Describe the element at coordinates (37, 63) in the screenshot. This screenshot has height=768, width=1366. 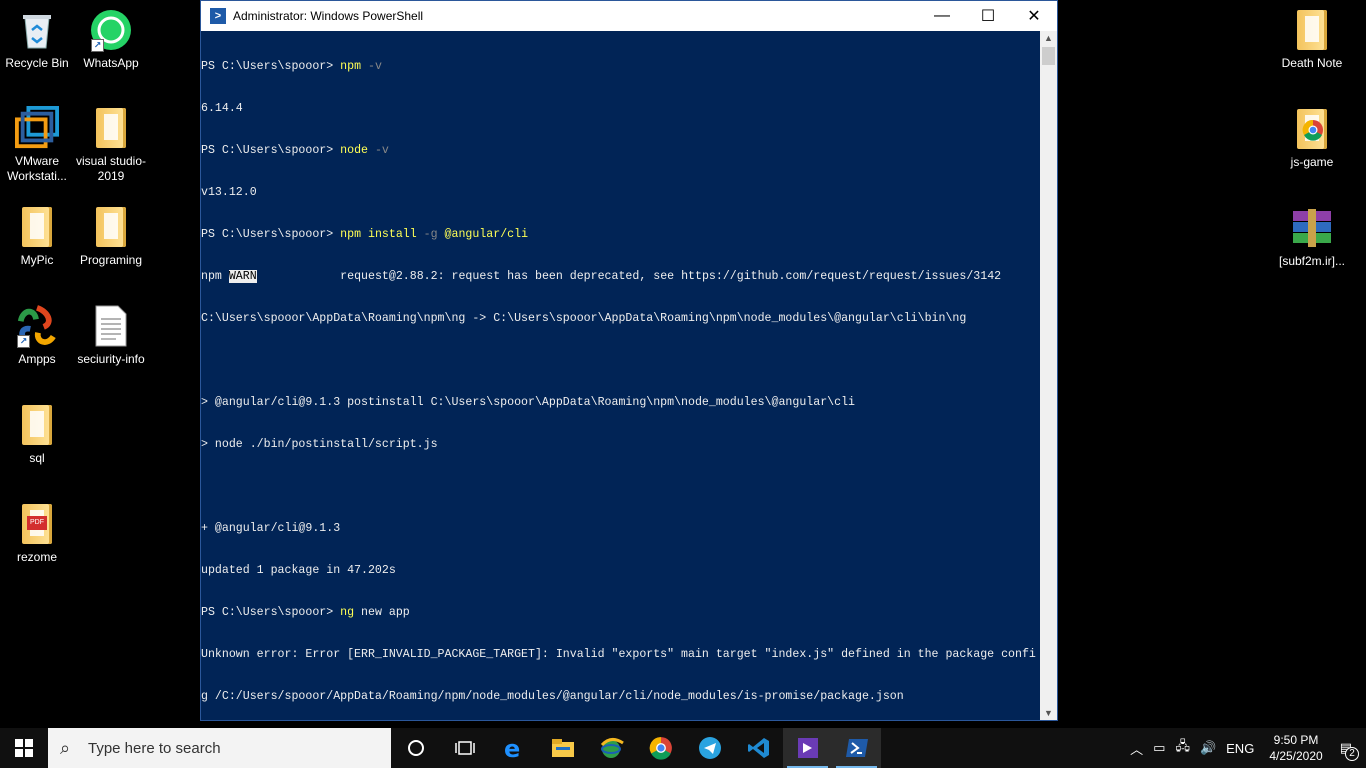
I see `desktop-icon-label: Recycle Bin` at that location.